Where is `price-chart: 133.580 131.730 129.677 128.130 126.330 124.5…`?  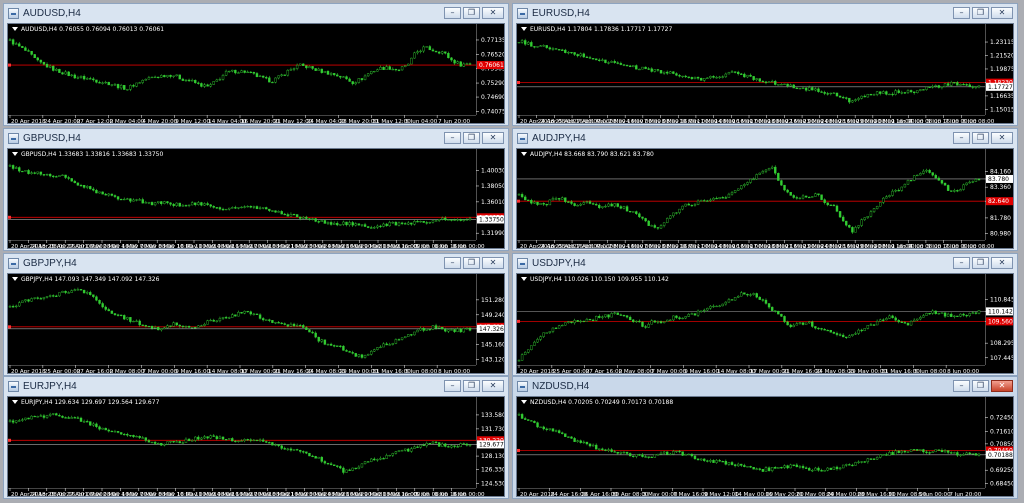 price-chart: 133.580 131.730 129.677 128.130 126.330 124.5… is located at coordinates (256, 446).